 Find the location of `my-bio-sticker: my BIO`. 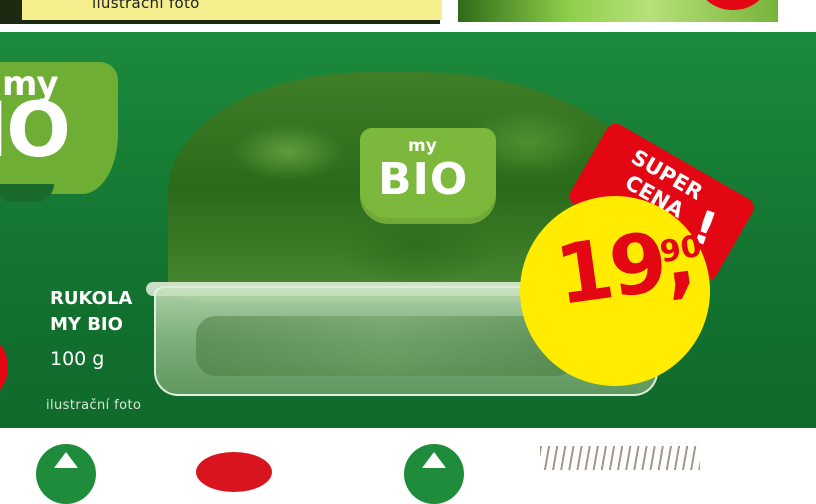

my-bio-sticker: my BIO is located at coordinates (428, 176).